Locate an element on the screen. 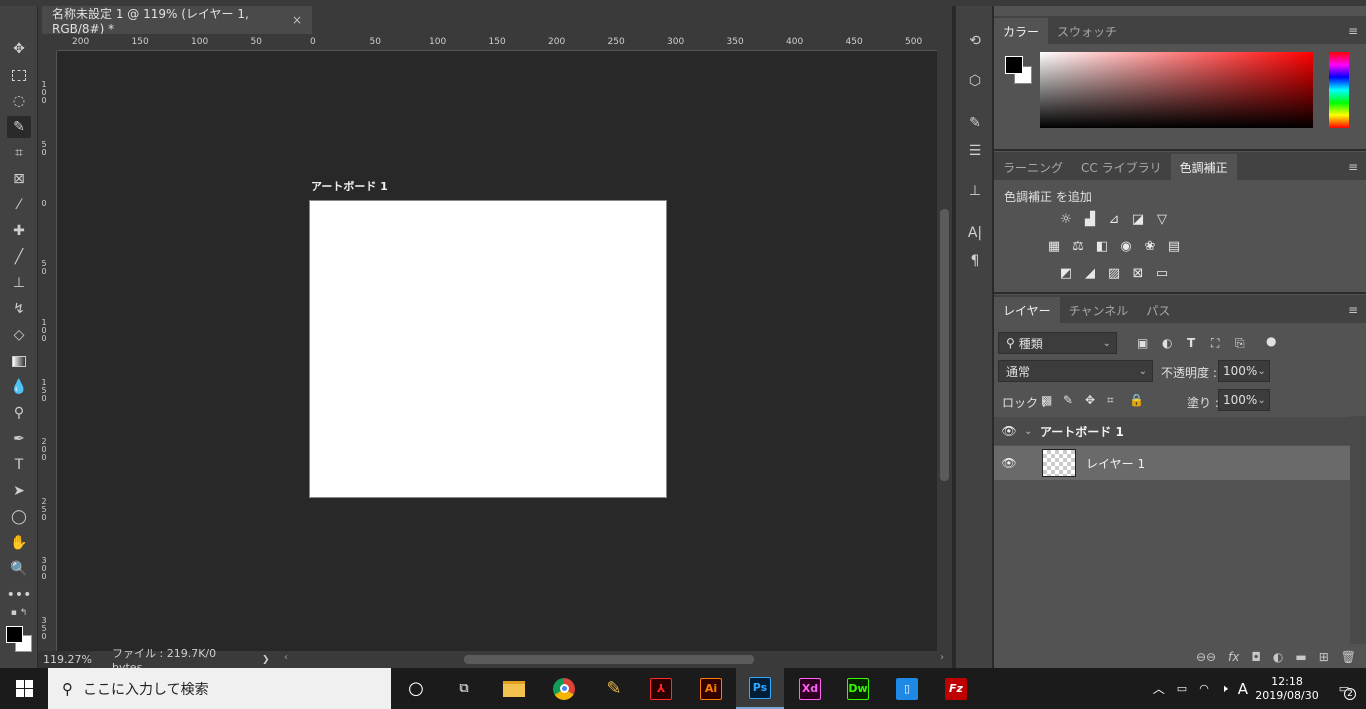 The width and height of the screenshot is (1366, 709). crop-tool-icon: ⌗ is located at coordinates (19, 153).